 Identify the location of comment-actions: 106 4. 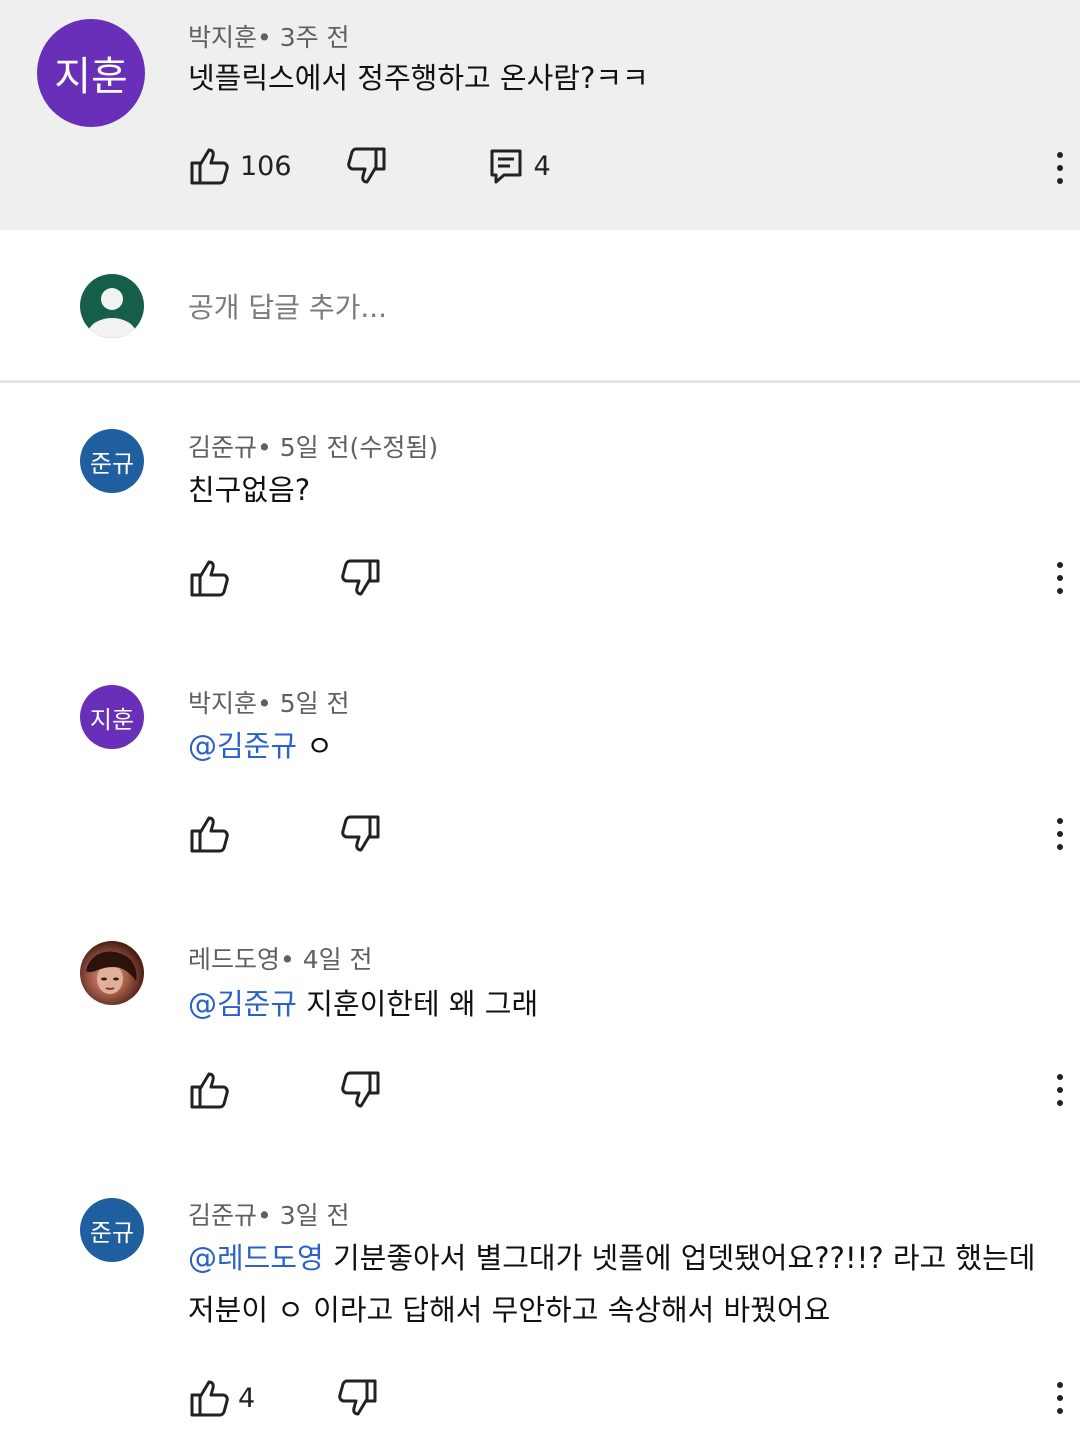
(369, 166).